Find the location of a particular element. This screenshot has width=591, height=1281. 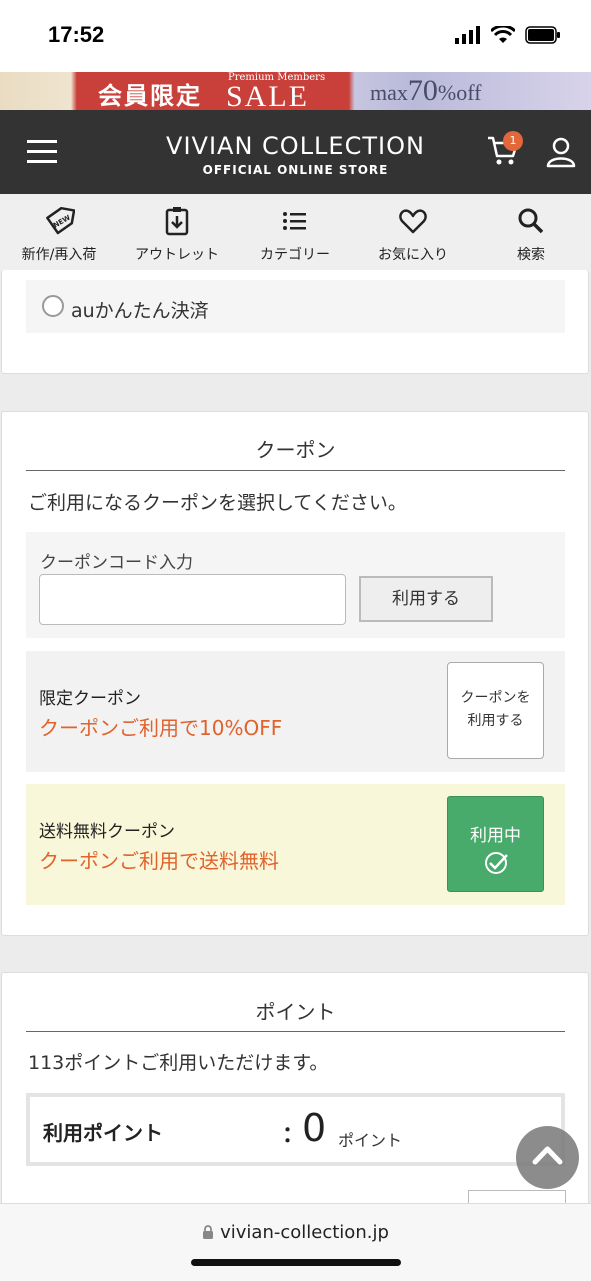

check-circle-icon is located at coordinates (496, 863).